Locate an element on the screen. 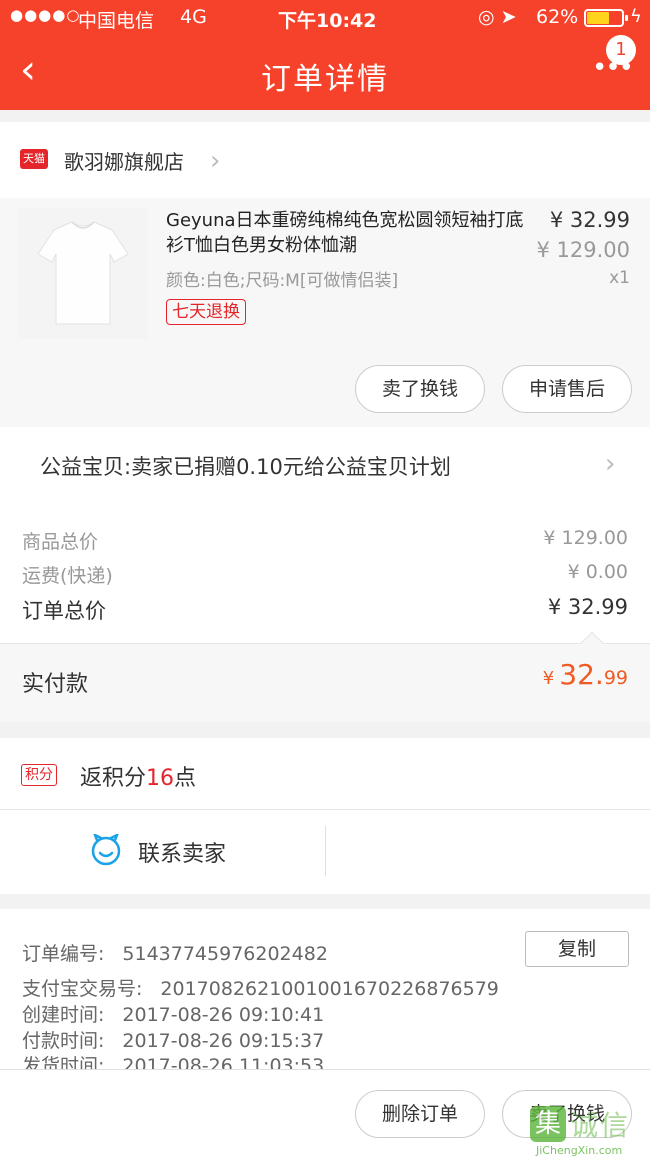  product-image is located at coordinates (83, 273).